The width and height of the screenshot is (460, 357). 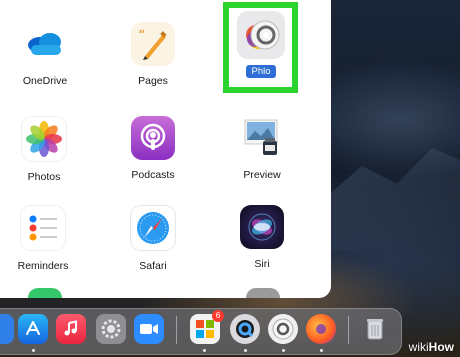 I want to click on wikihow-watermark: wikiHow, so click(x=431, y=347).